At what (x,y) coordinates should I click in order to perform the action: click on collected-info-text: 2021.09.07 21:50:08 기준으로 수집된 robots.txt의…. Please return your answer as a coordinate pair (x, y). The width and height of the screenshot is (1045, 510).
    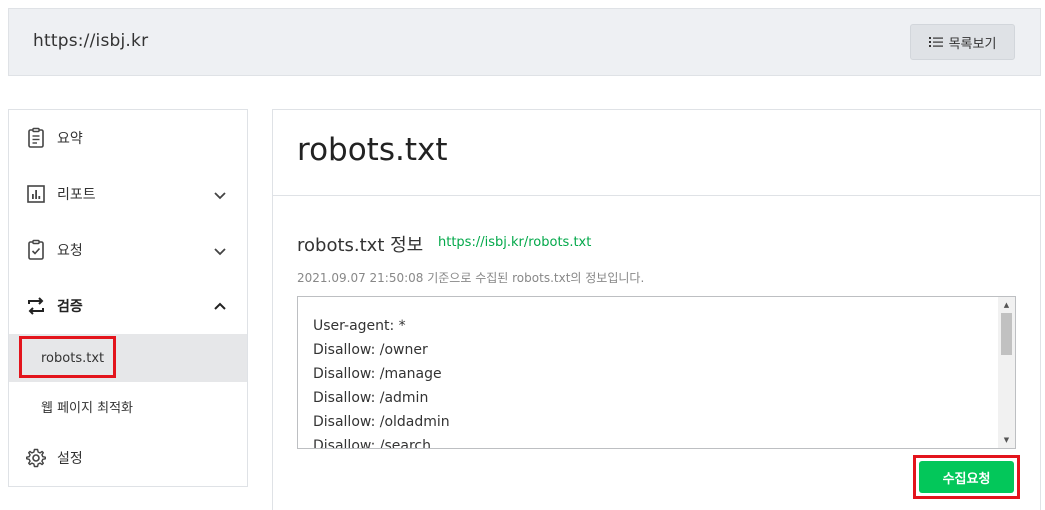
    Looking at the image, I should click on (471, 278).